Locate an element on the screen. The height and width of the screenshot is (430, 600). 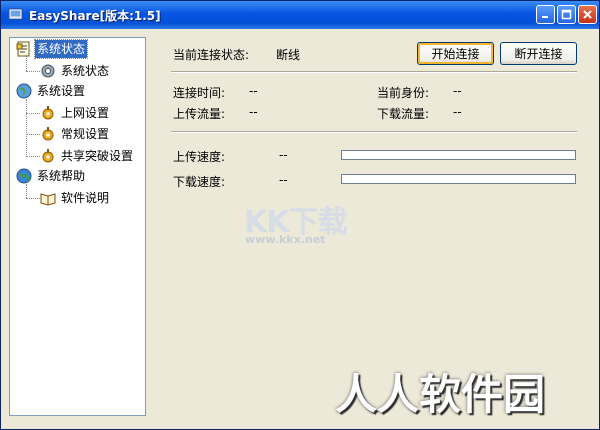
upload-traffic-value: -- is located at coordinates (253, 112).